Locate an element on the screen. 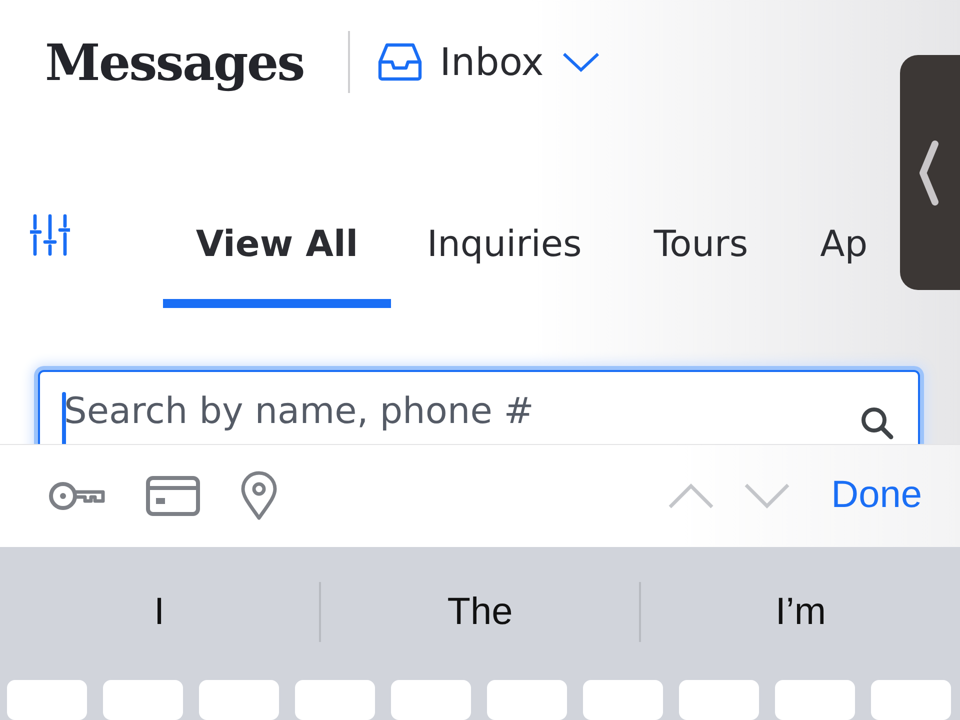 This screenshot has width=960, height=720. chevron-left-icon is located at coordinates (929, 173).